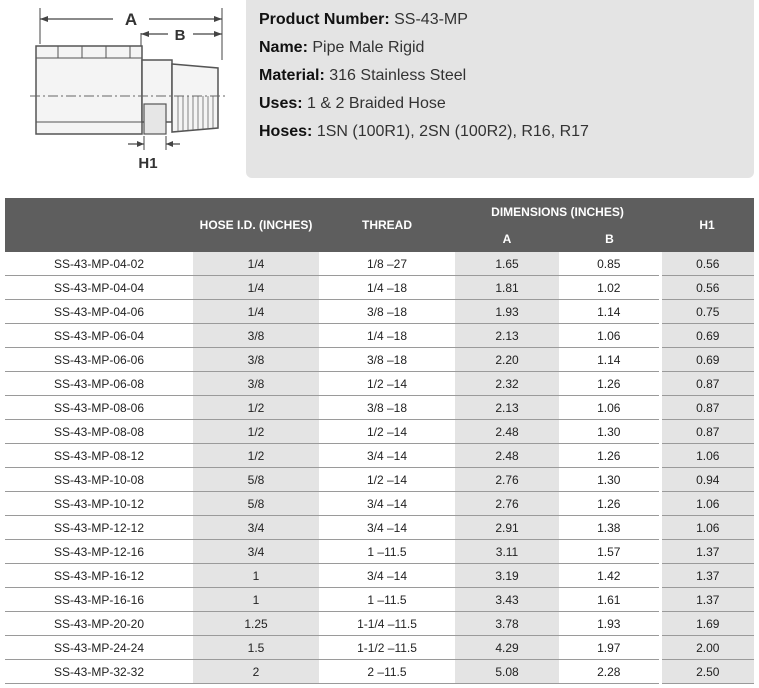  Describe the element at coordinates (610, 671) in the screenshot. I see `dimension-b-cell: 2.28` at that location.